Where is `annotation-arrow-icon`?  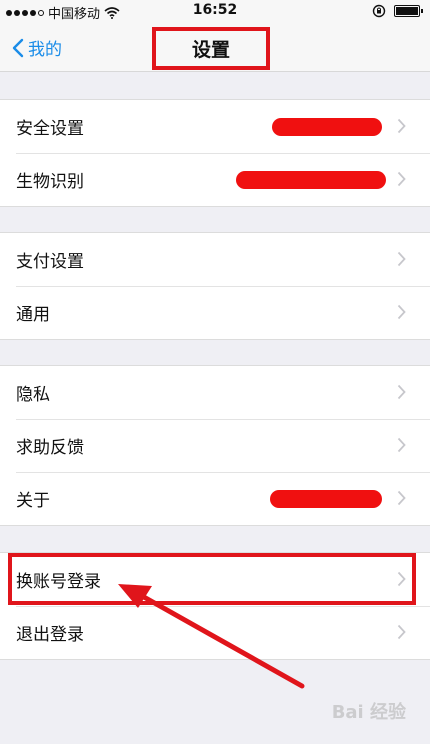 annotation-arrow-icon is located at coordinates (211, 636).